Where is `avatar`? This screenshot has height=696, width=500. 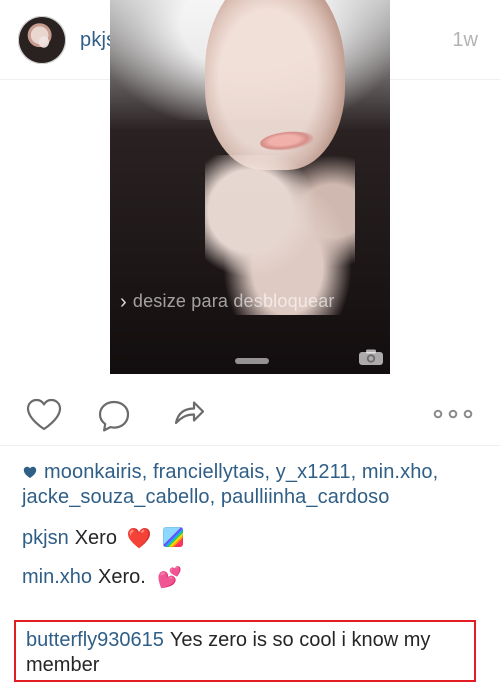
avatar is located at coordinates (42, 40).